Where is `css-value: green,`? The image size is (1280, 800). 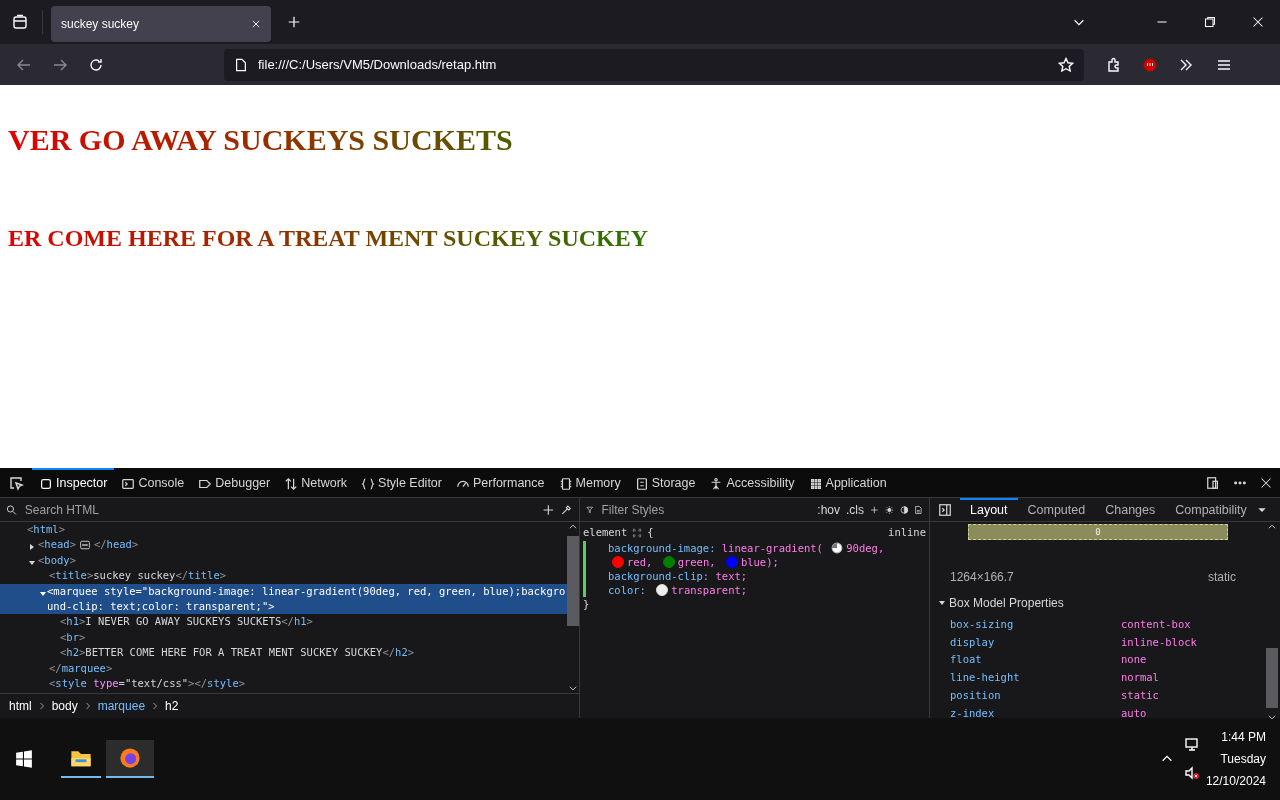
css-value: green, is located at coordinates (696, 561).